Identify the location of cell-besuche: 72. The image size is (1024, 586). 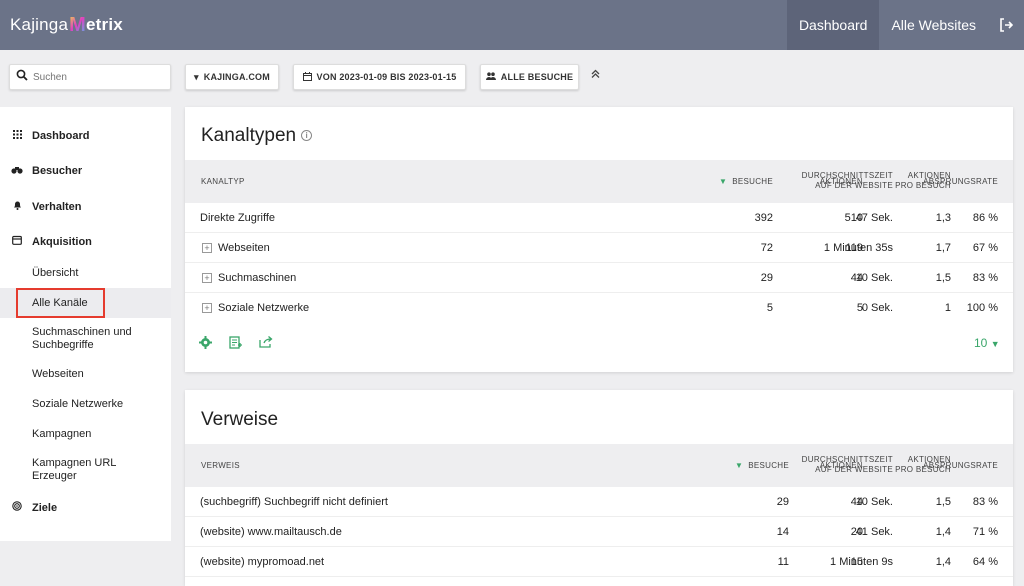
(766, 248).